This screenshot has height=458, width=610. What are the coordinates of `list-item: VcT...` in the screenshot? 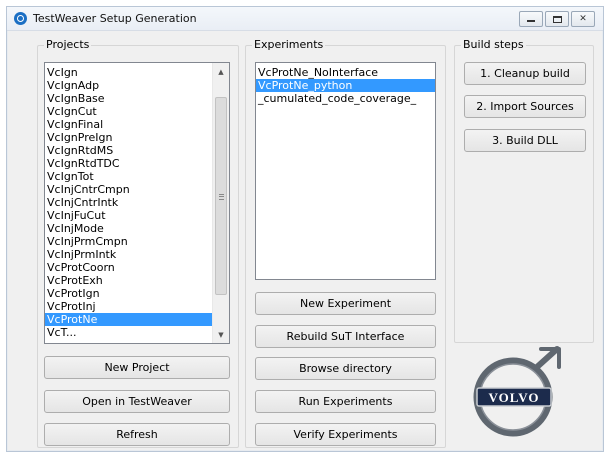 It's located at (137, 332).